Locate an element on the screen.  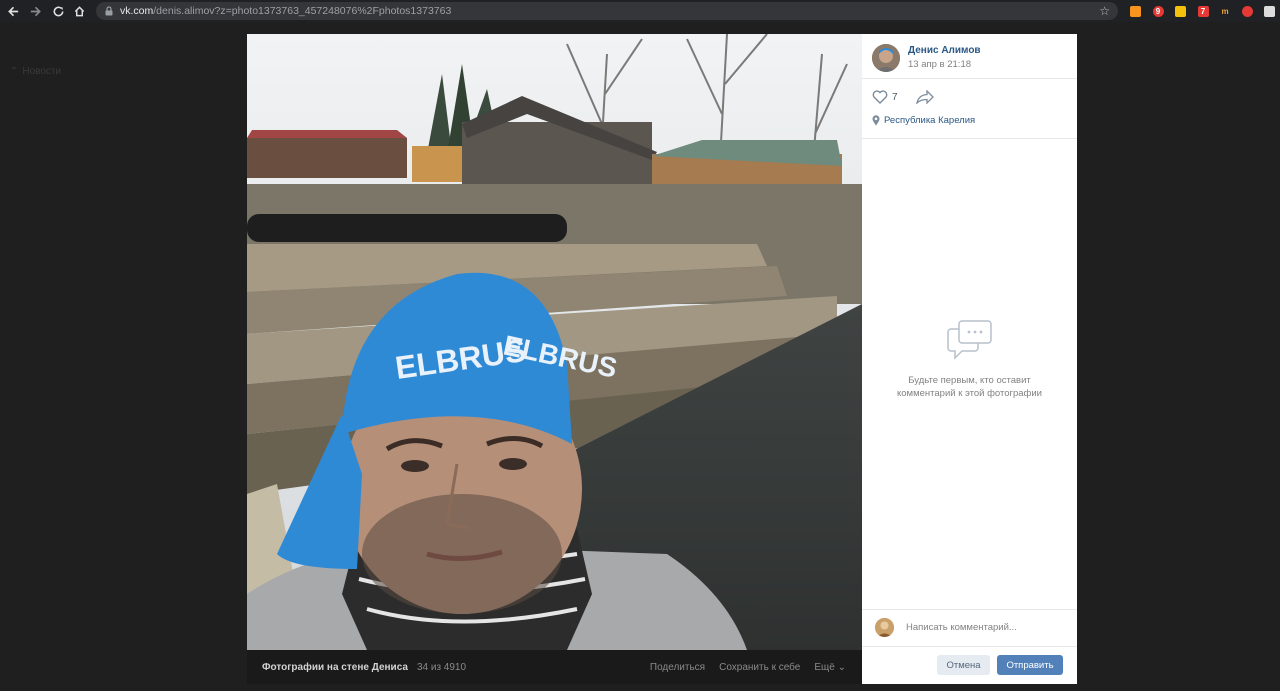
author-avatar is located at coordinates (886, 58).